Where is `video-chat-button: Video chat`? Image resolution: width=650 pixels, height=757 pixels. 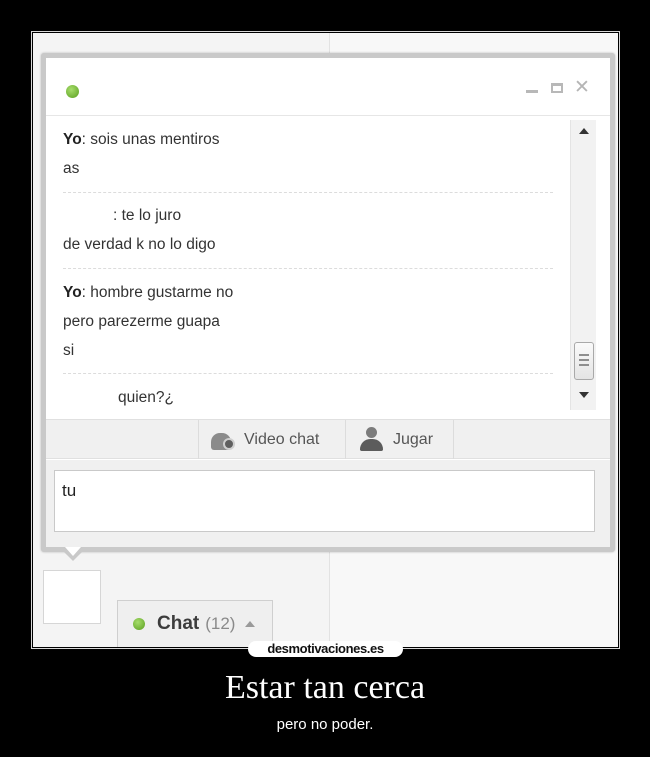
video-chat-button: Video chat is located at coordinates (272, 439).